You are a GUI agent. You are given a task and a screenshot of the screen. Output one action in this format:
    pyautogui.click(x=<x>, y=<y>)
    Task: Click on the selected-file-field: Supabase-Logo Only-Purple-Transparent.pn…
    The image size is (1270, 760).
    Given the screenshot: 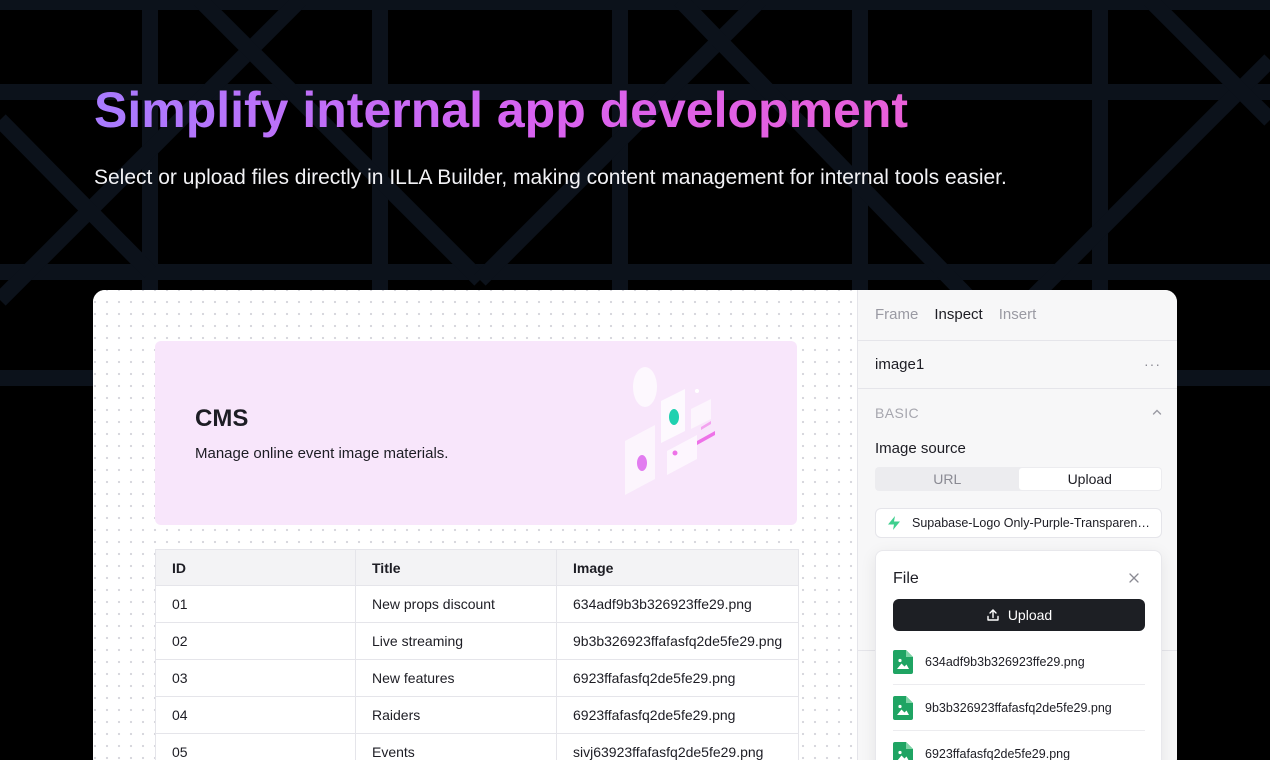 What is the action you would take?
    pyautogui.click(x=1018, y=523)
    